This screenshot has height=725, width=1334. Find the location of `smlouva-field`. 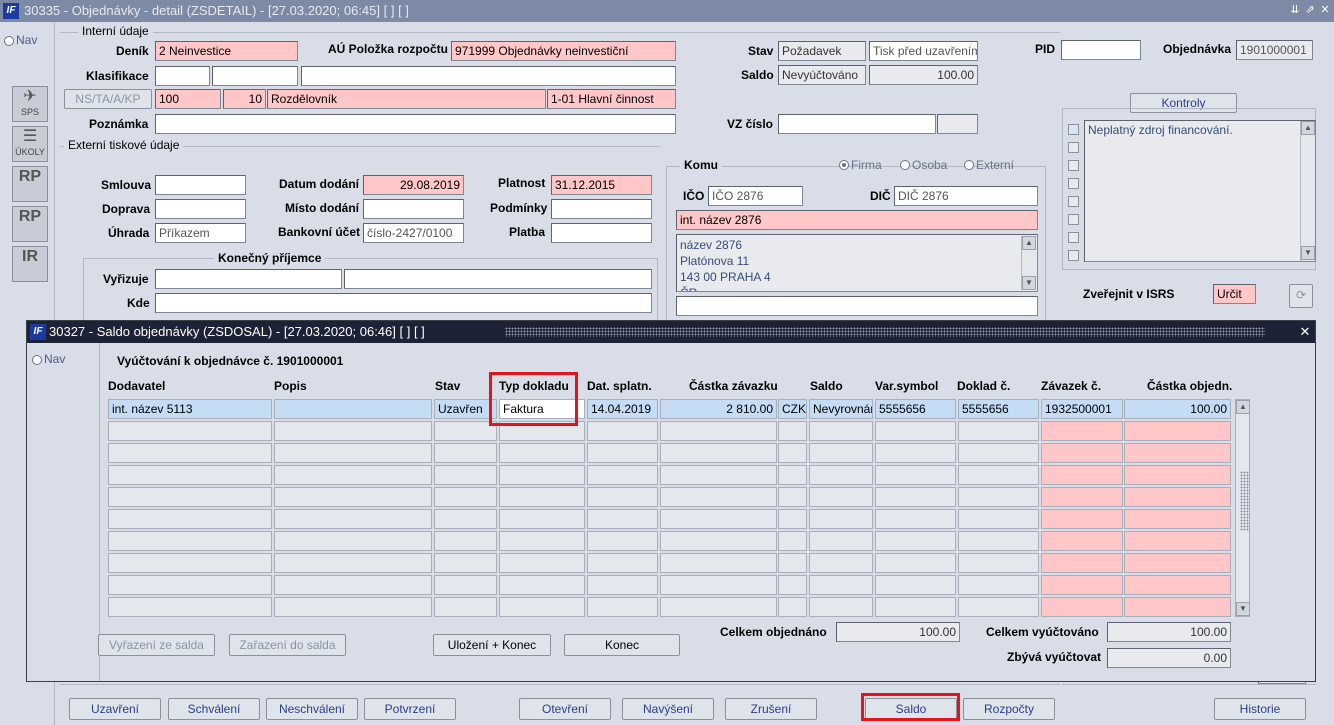

smlouva-field is located at coordinates (200, 185).